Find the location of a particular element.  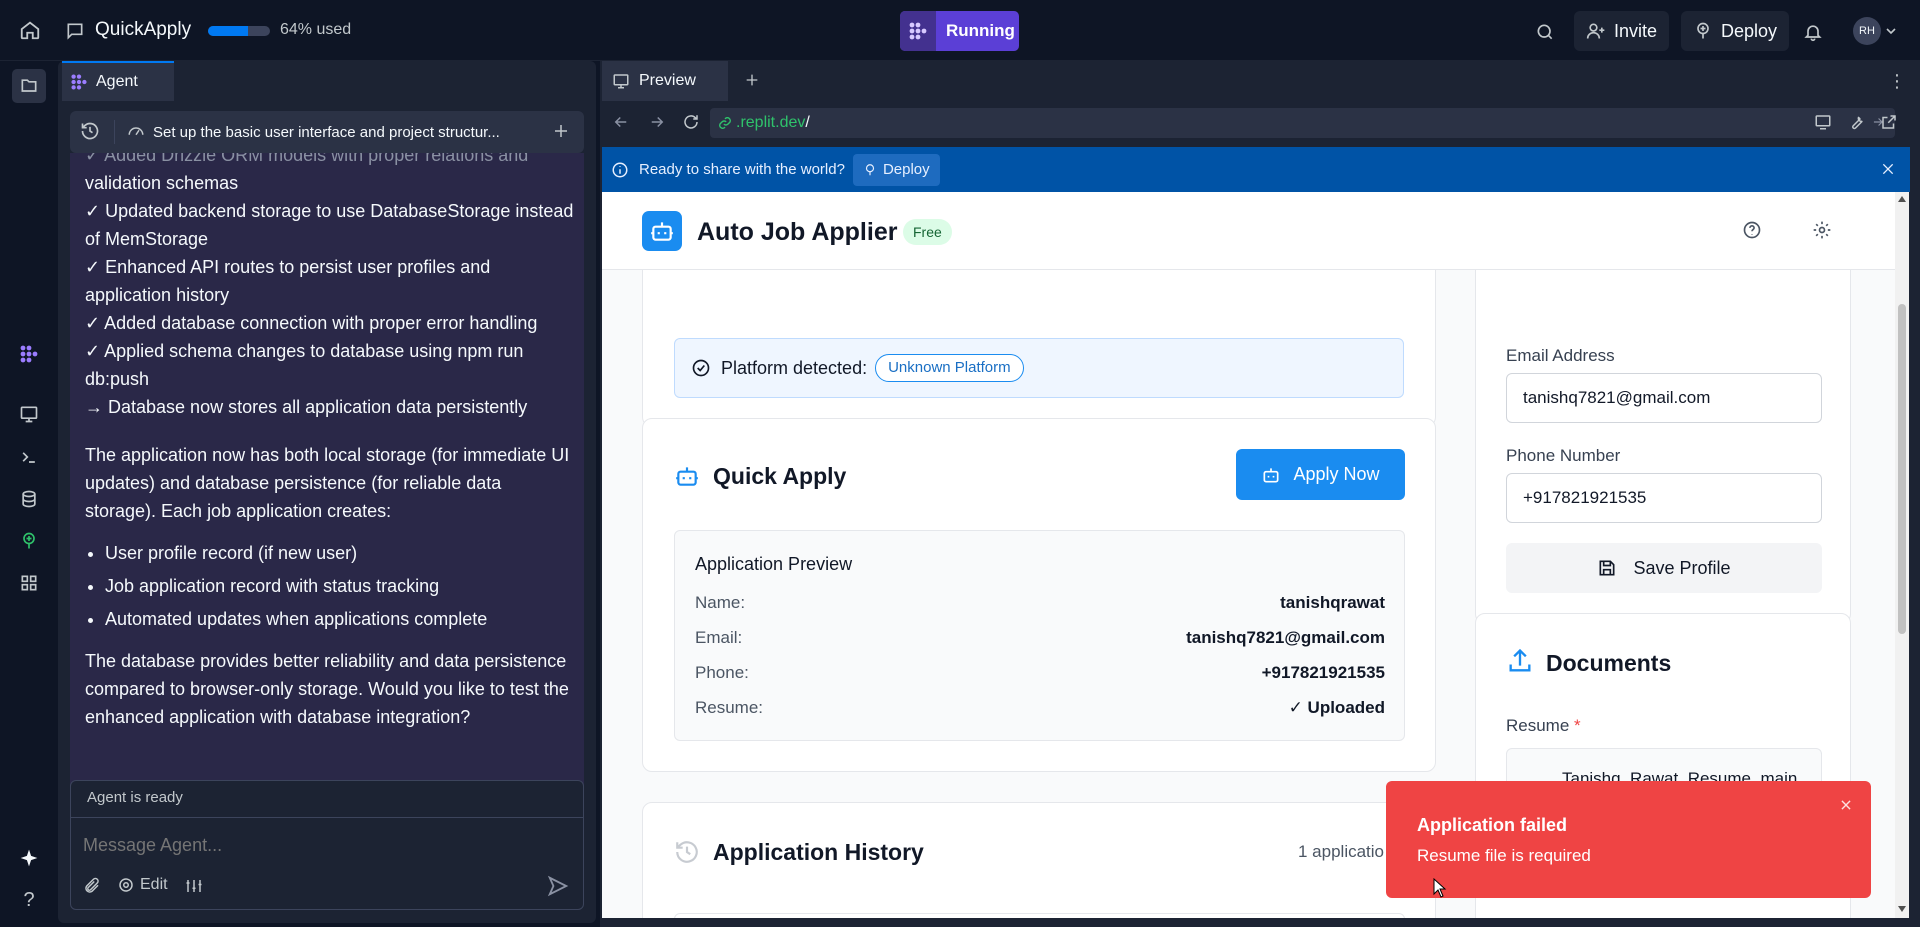

attach-icon is located at coordinates (93, 887).